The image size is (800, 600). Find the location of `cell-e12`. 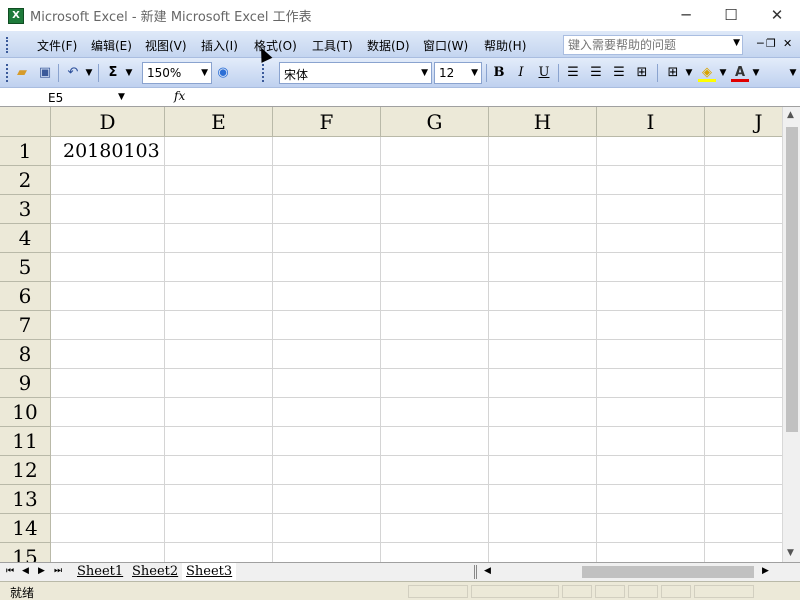

cell-e12 is located at coordinates (219, 470).